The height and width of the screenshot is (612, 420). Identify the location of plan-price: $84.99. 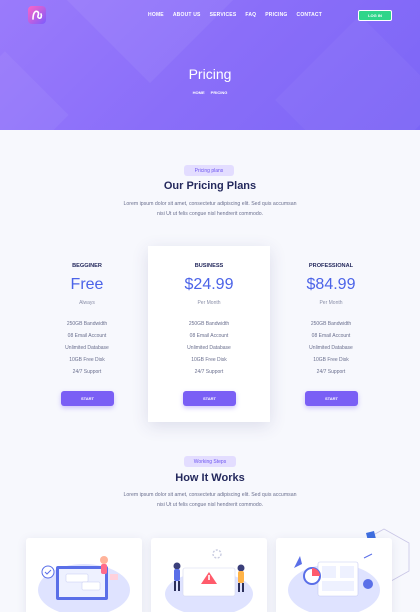
(331, 284).